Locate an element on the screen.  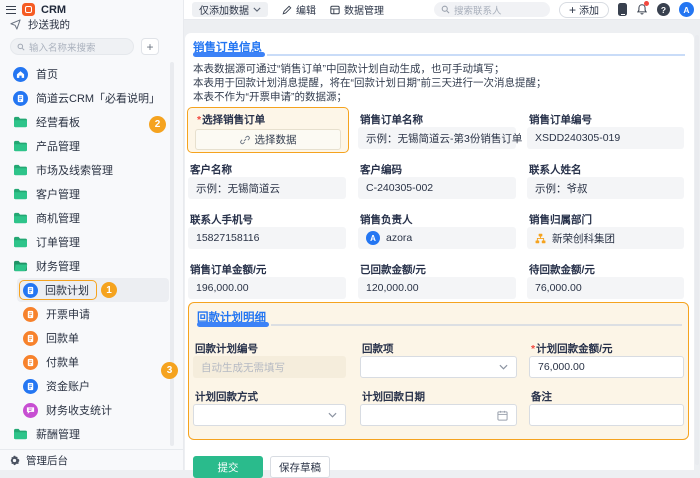
sidebar-item-crm-guide: 简道云CRM「必看说明」 is located at coordinates (91, 98).